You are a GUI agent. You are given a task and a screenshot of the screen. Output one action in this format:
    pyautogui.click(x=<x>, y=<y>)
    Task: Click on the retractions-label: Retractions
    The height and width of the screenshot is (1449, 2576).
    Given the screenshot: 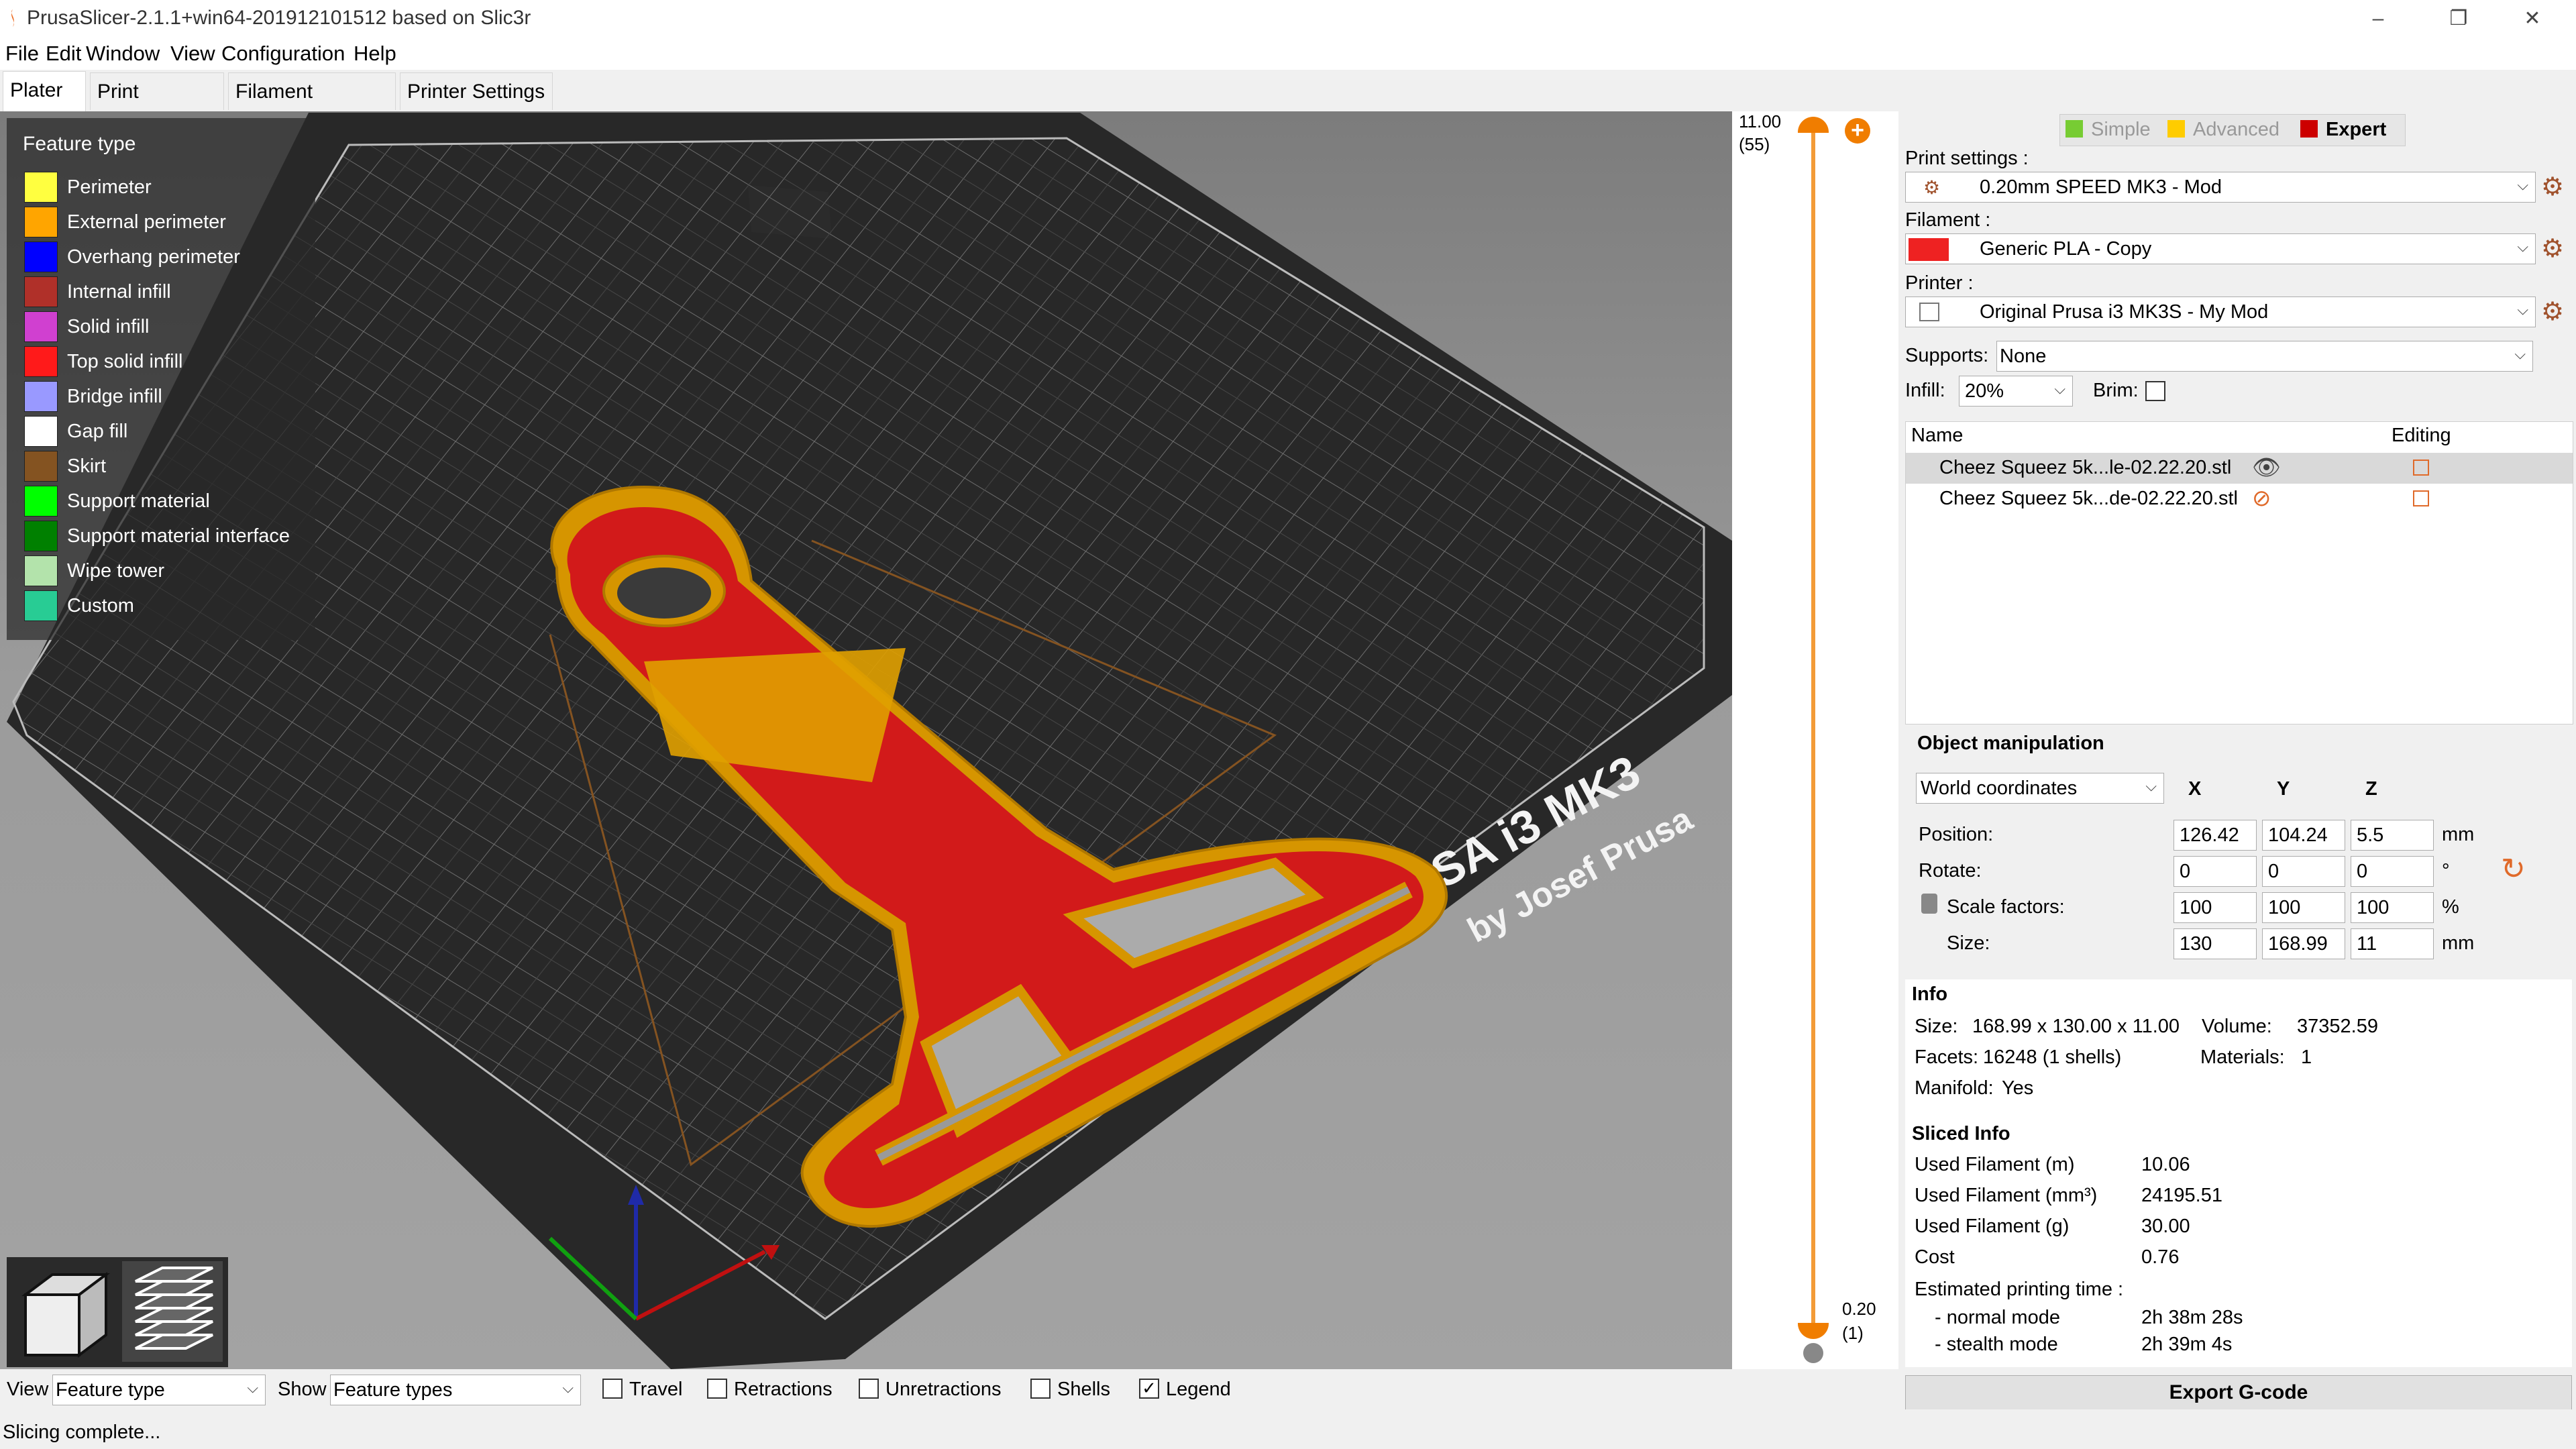 What is the action you would take?
    pyautogui.click(x=783, y=1389)
    